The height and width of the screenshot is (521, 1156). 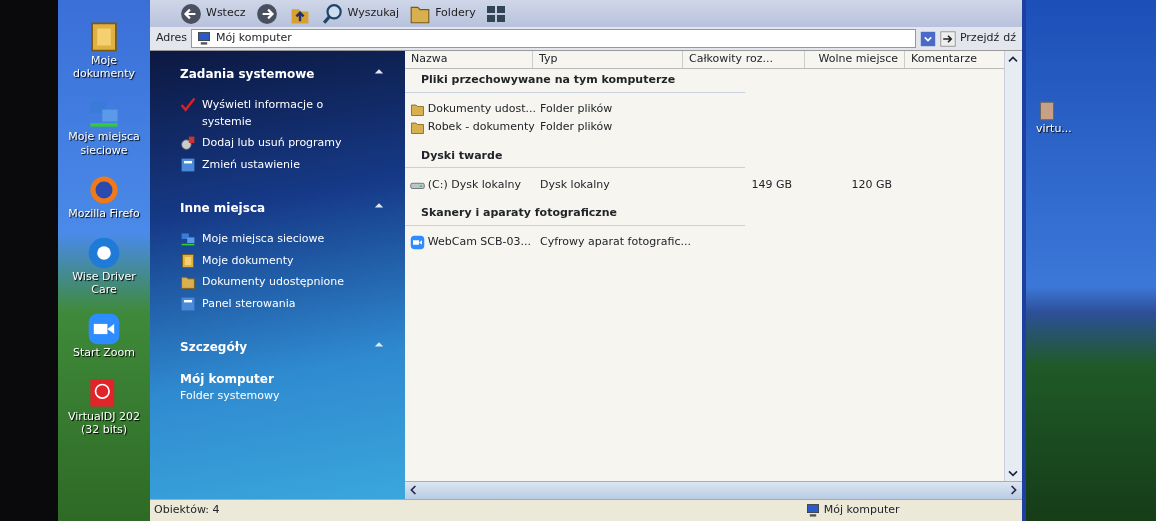 I want to click on panel-title: Zadania systemowe, so click(x=247, y=74).